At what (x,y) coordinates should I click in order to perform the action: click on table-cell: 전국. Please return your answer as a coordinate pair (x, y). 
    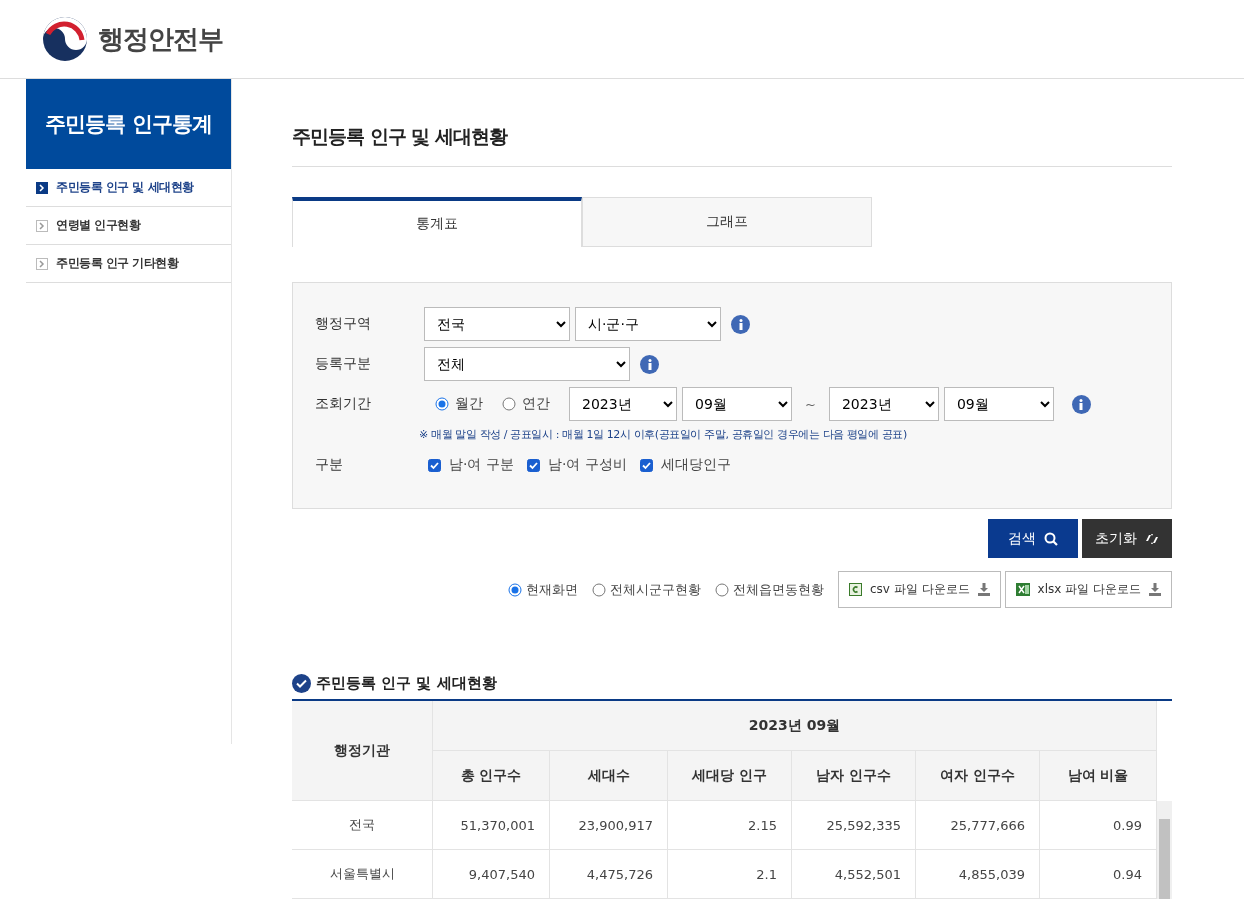
    Looking at the image, I should click on (362, 825).